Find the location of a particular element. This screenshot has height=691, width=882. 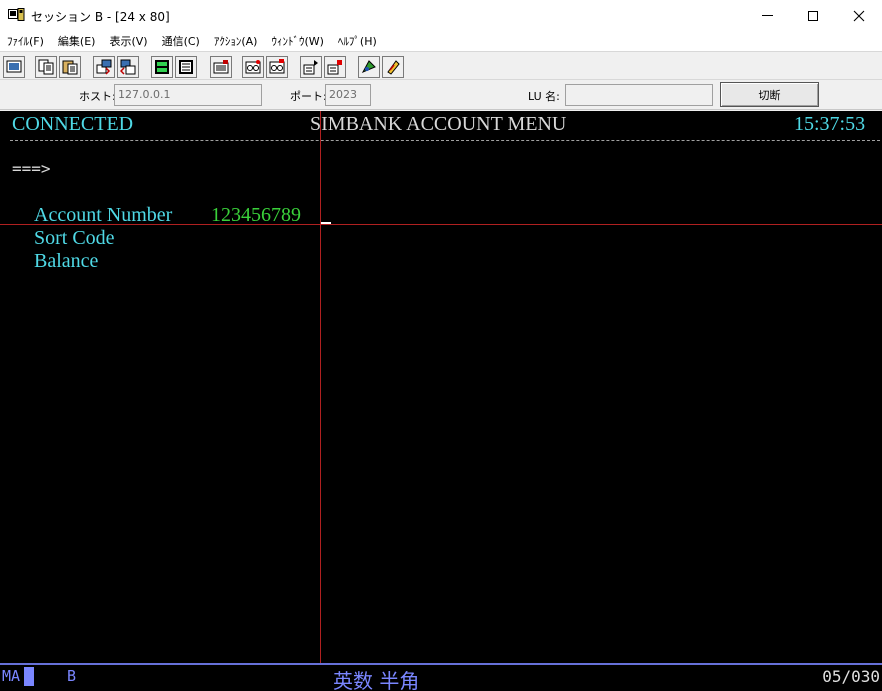

status-line: MA B 英数 半角 05/030 is located at coordinates (441, 677).